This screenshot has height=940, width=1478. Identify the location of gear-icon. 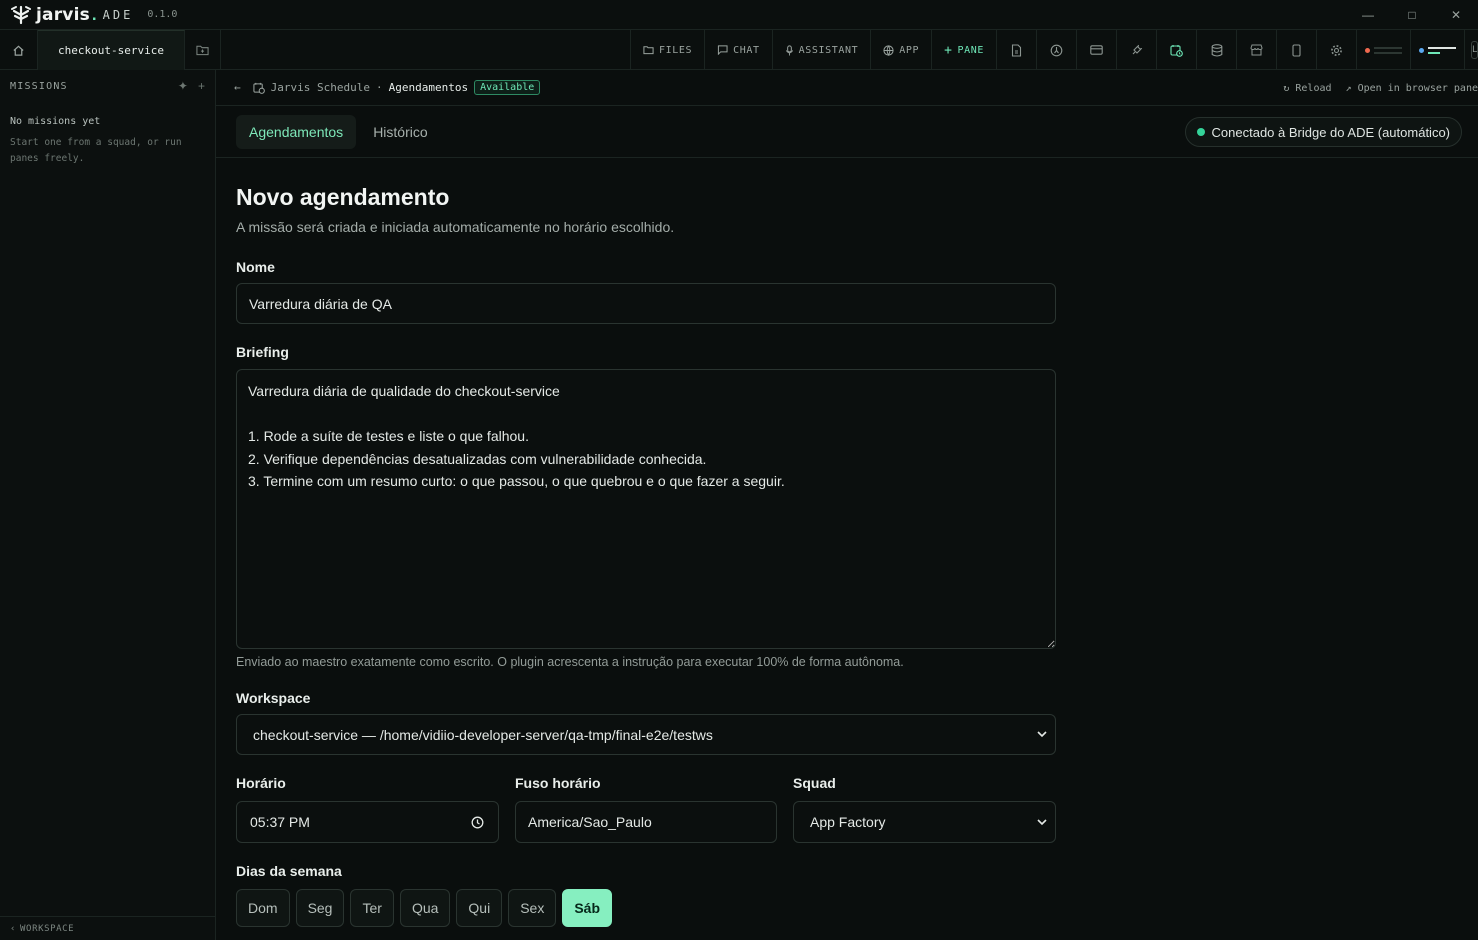
(1336, 50).